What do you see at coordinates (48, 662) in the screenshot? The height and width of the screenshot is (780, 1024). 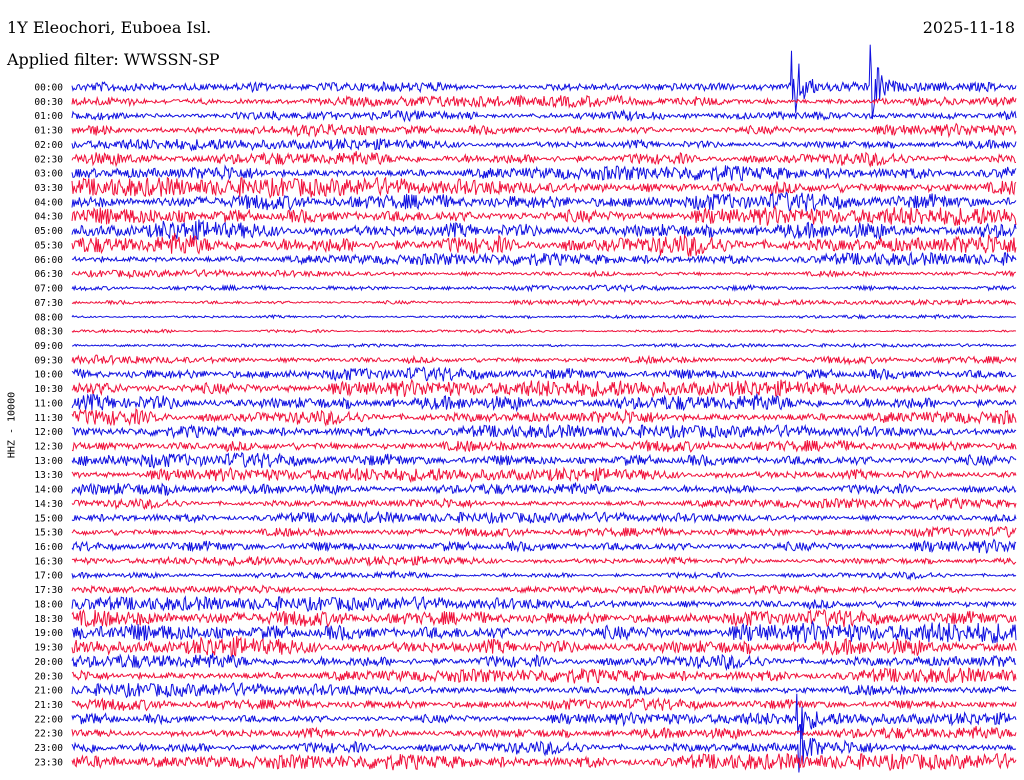 I see `row-label-2000: 20:00` at bounding box center [48, 662].